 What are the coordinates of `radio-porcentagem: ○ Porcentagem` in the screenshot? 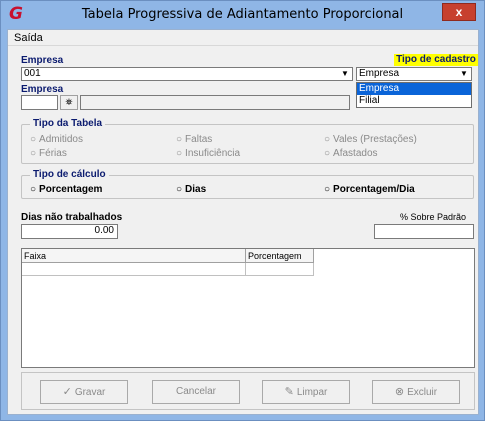 It's located at (66, 189).